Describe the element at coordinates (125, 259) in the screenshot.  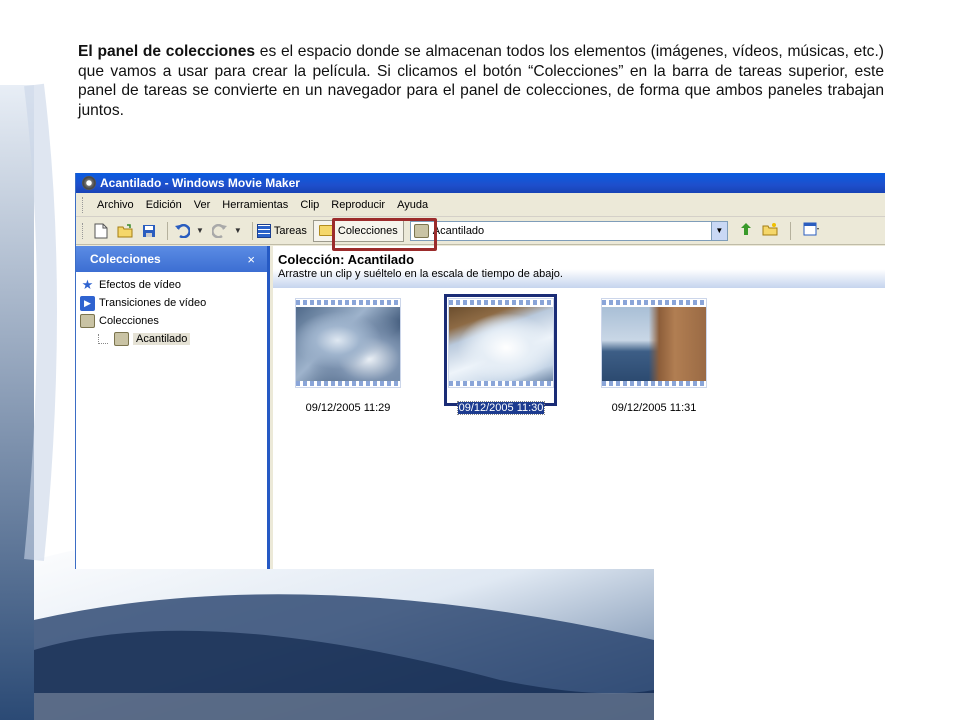
I see `collections-panel-title: Colecciones` at that location.